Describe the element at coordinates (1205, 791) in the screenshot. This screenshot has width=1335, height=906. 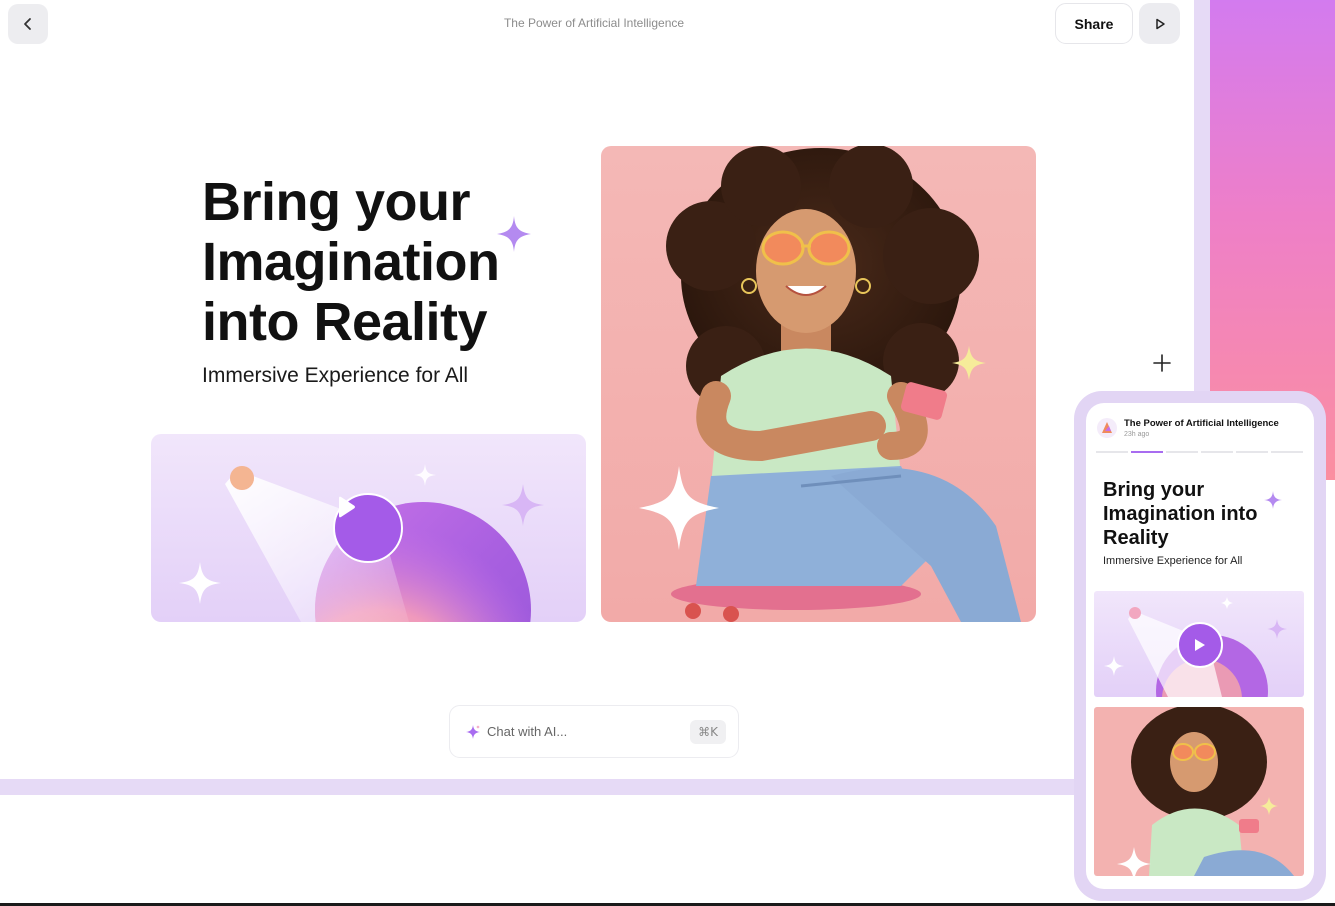
I see `mobile-woman-photo` at that location.